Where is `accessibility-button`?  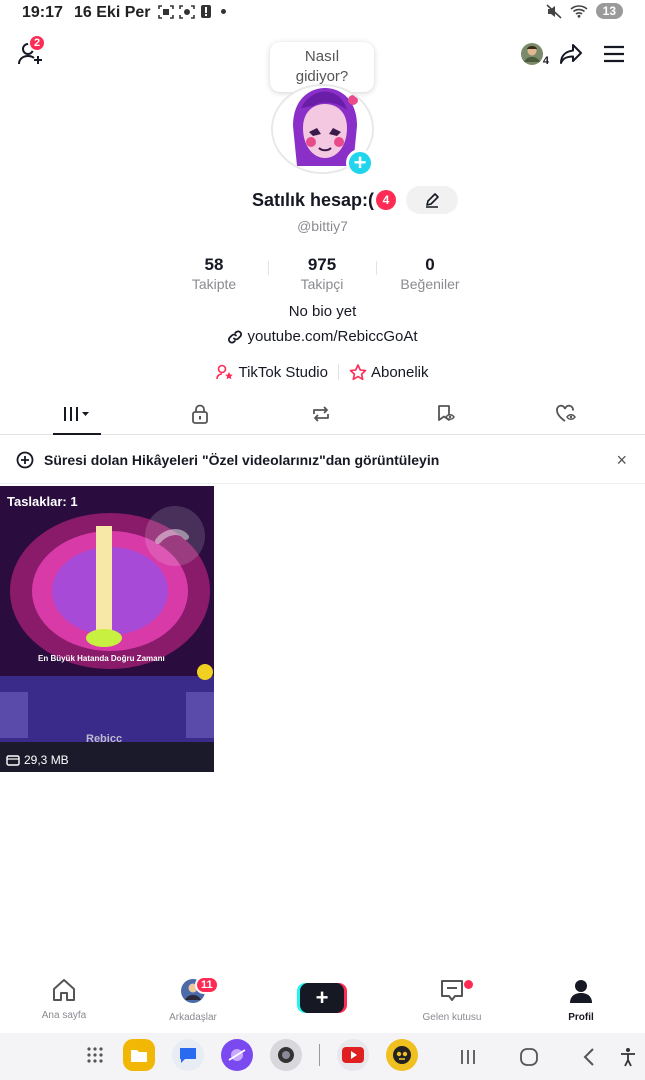
accessibility-button is located at coordinates (628, 1057).